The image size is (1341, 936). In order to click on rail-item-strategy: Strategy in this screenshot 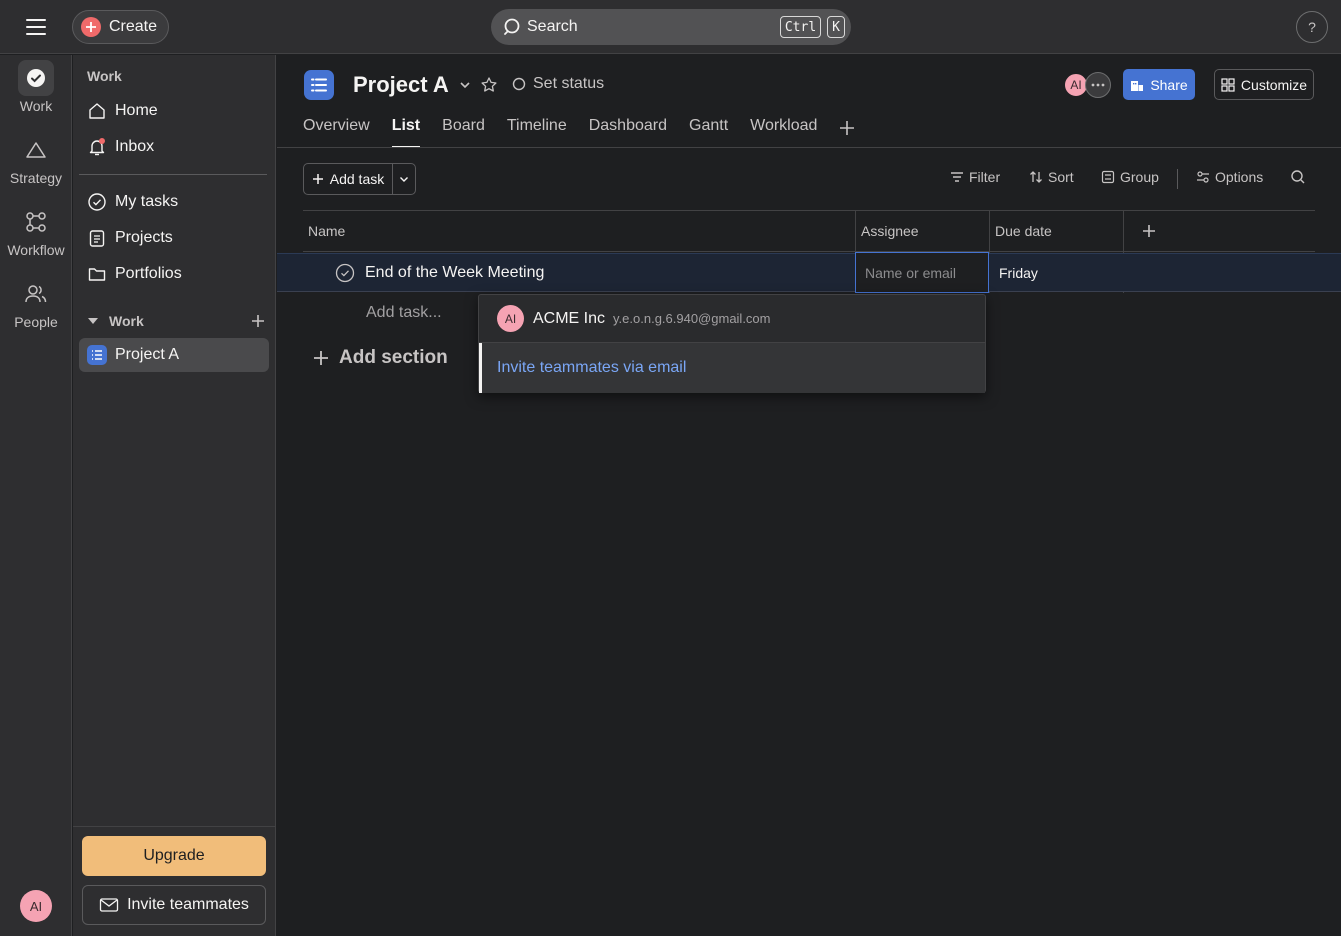, I will do `click(36, 159)`.